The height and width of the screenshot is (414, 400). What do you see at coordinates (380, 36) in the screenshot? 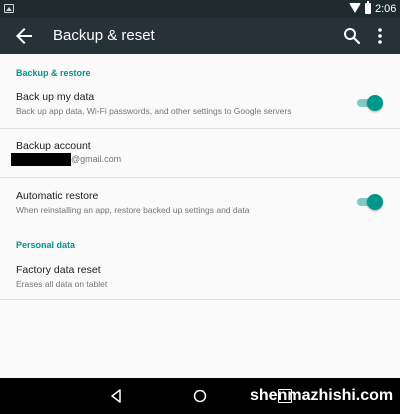
I see `more-vert-icon` at bounding box center [380, 36].